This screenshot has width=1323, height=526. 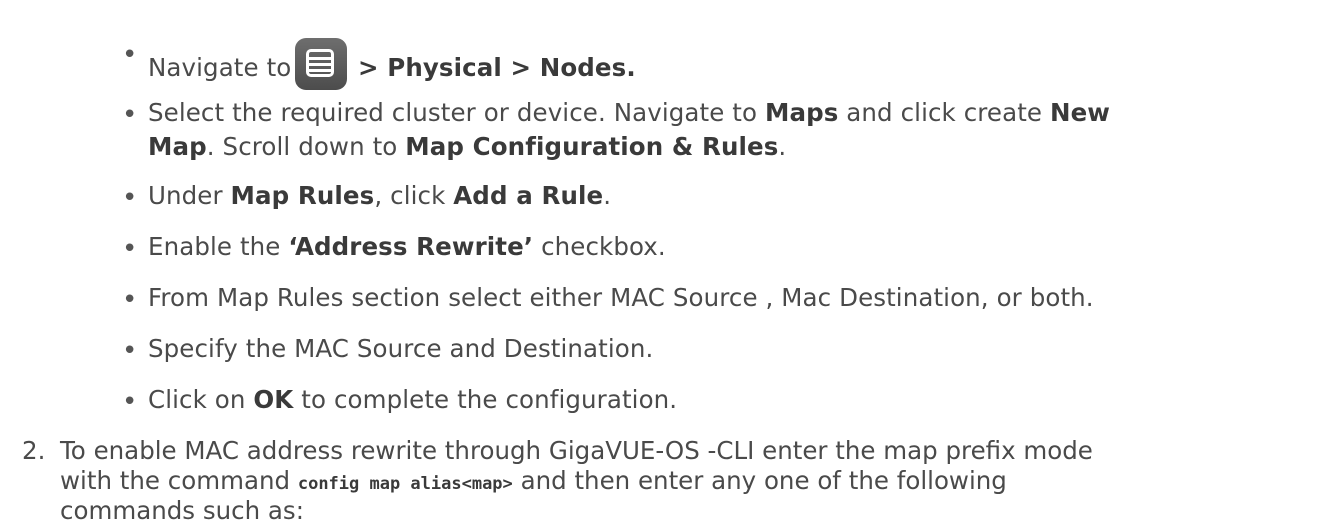 I want to click on item-number: 2., so click(x=34, y=450).